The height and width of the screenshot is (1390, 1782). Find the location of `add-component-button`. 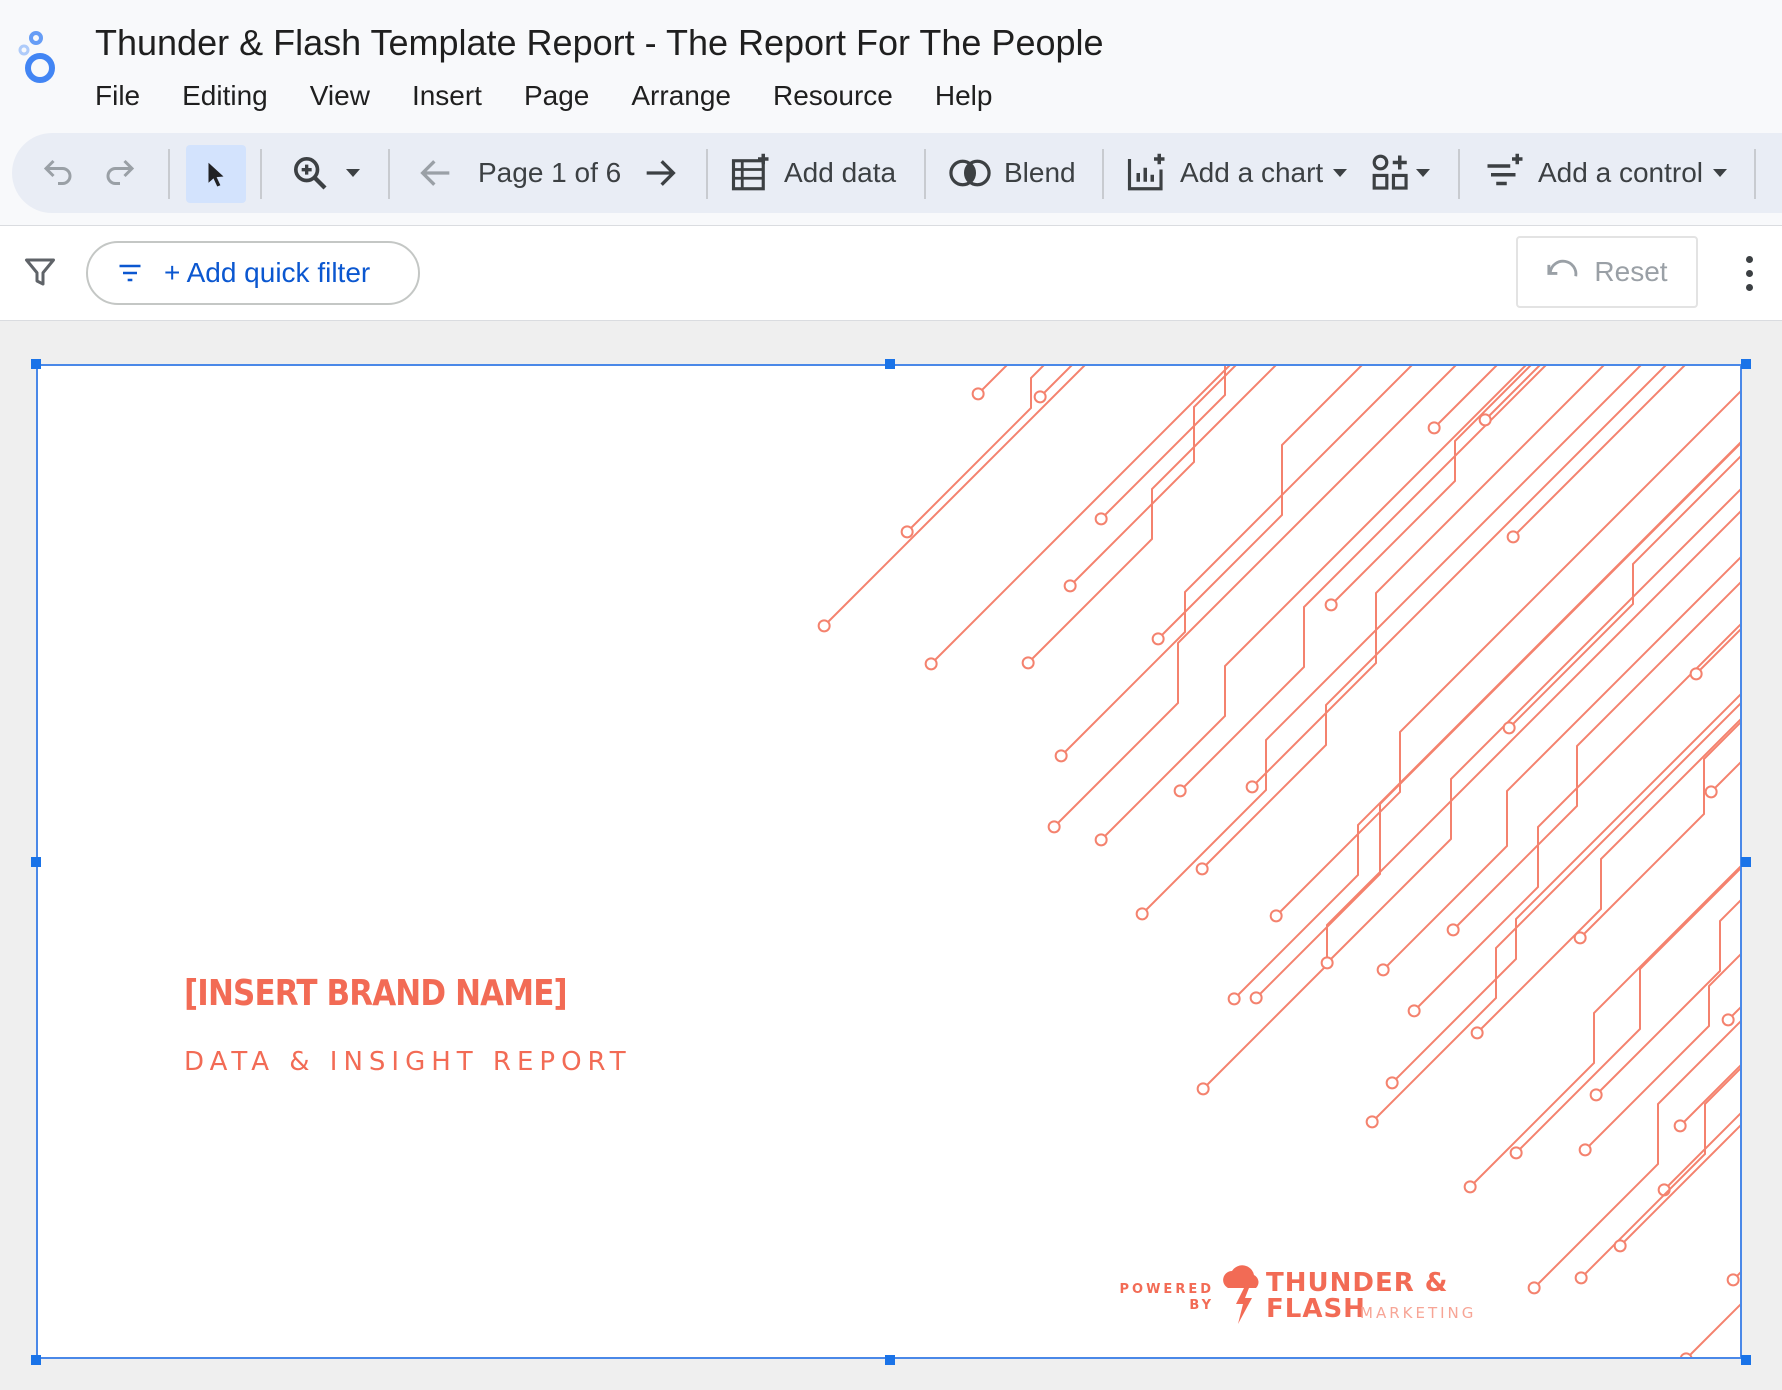

add-component-button is located at coordinates (1400, 173).